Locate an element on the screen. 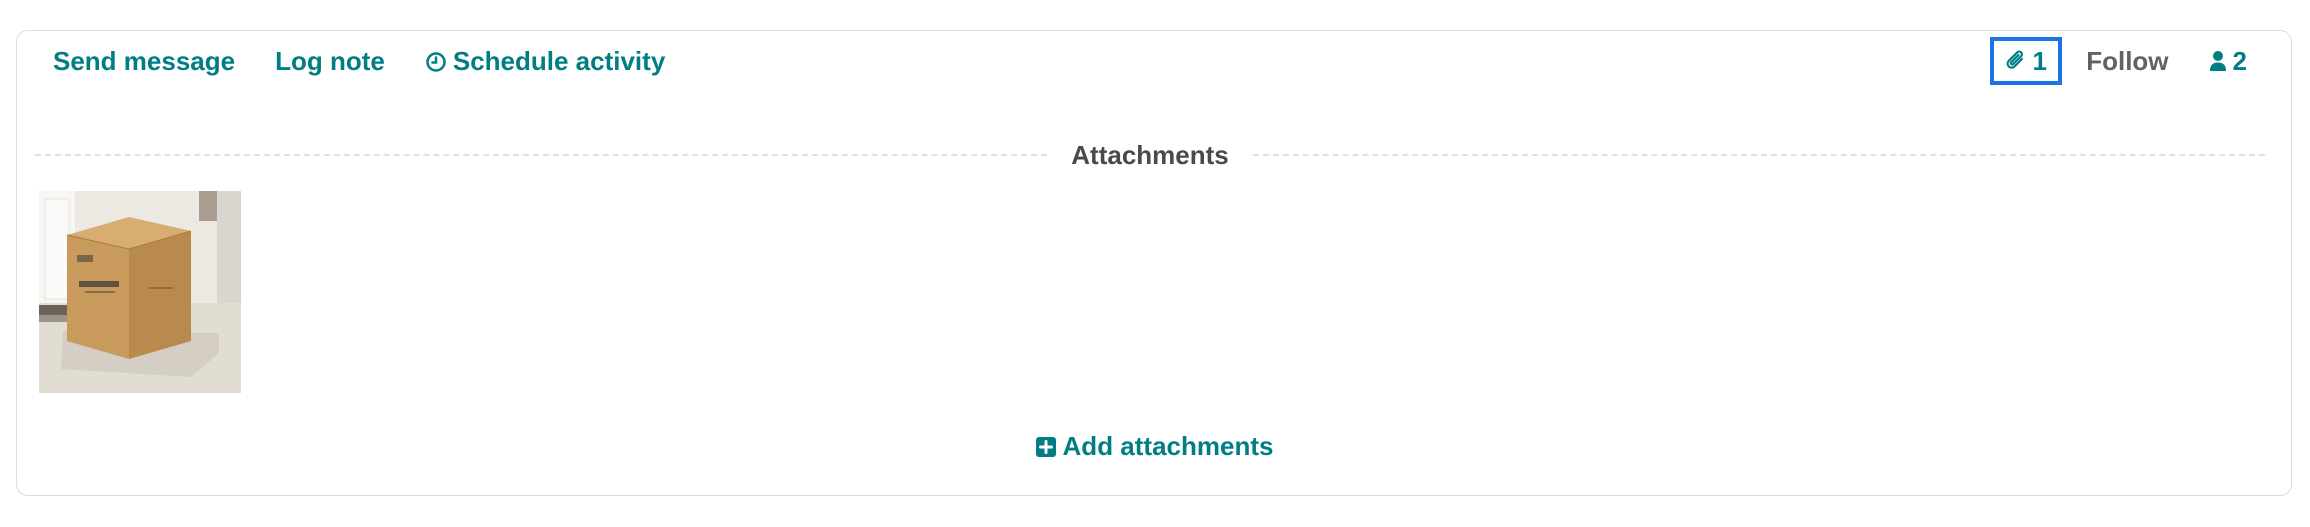 This screenshot has width=2310, height=527. clock-icon is located at coordinates (436, 61).